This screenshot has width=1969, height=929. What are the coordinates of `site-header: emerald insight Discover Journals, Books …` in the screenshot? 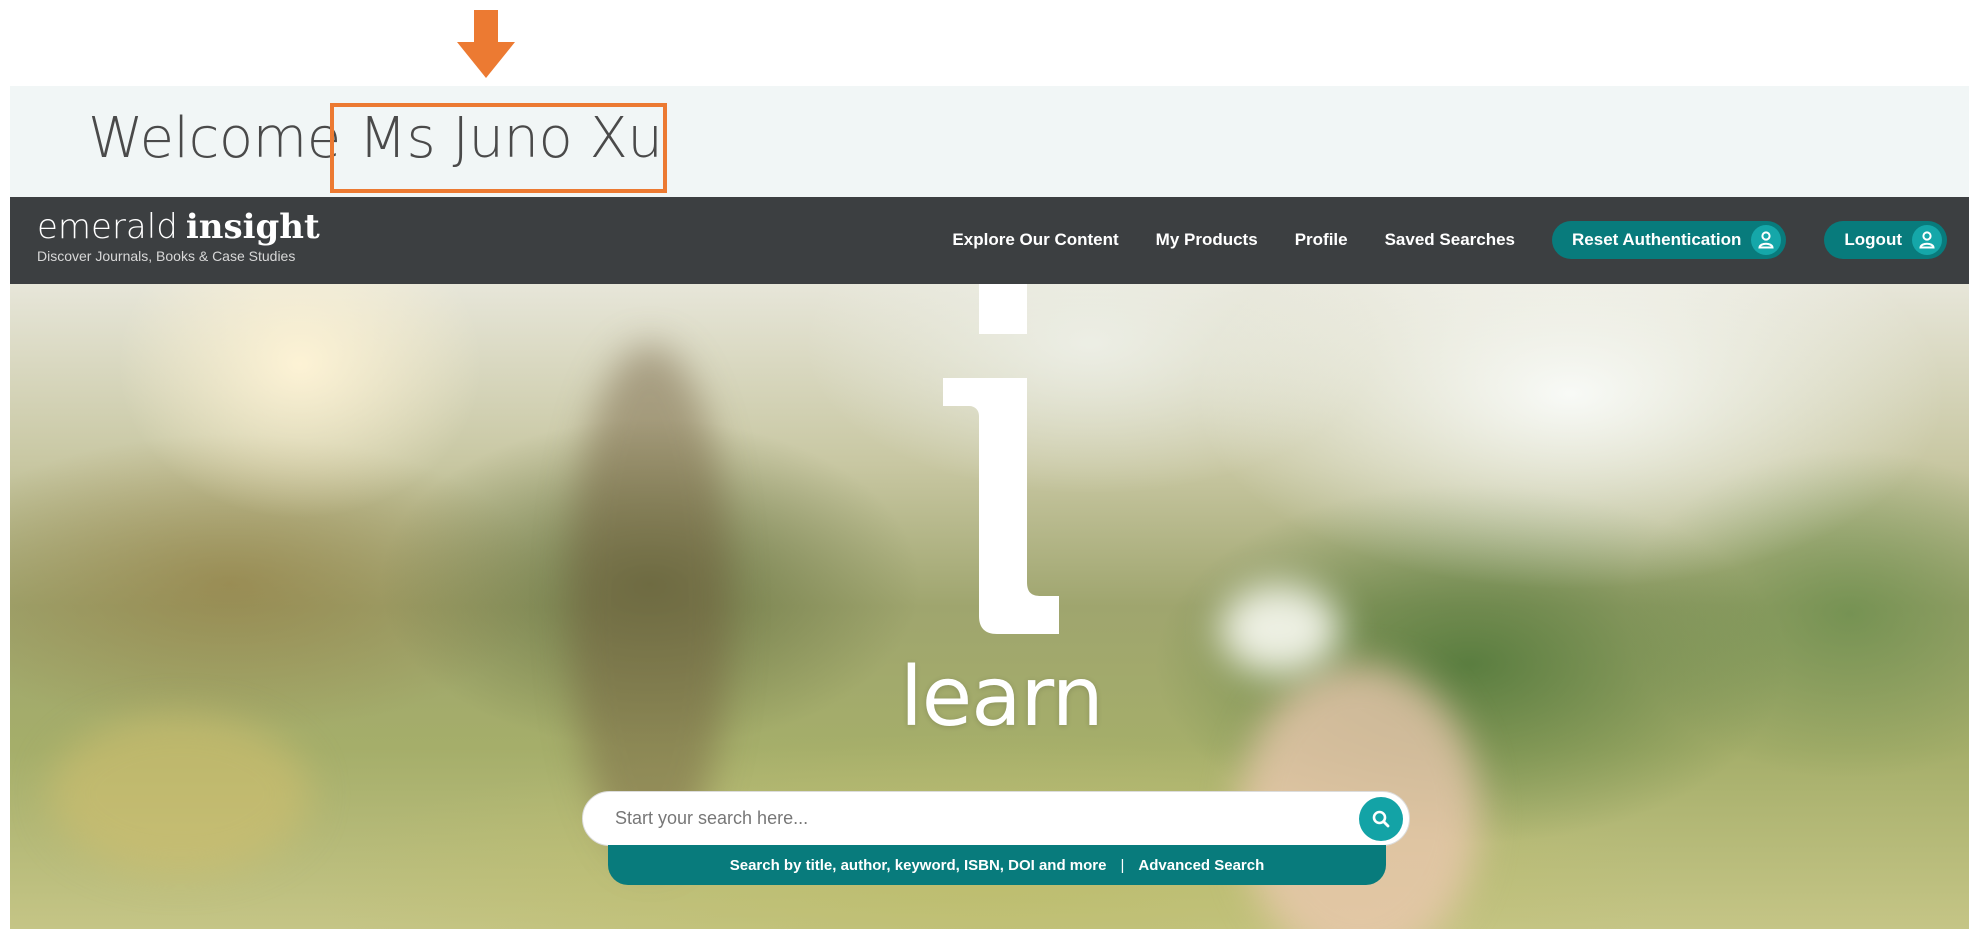 It's located at (989, 240).